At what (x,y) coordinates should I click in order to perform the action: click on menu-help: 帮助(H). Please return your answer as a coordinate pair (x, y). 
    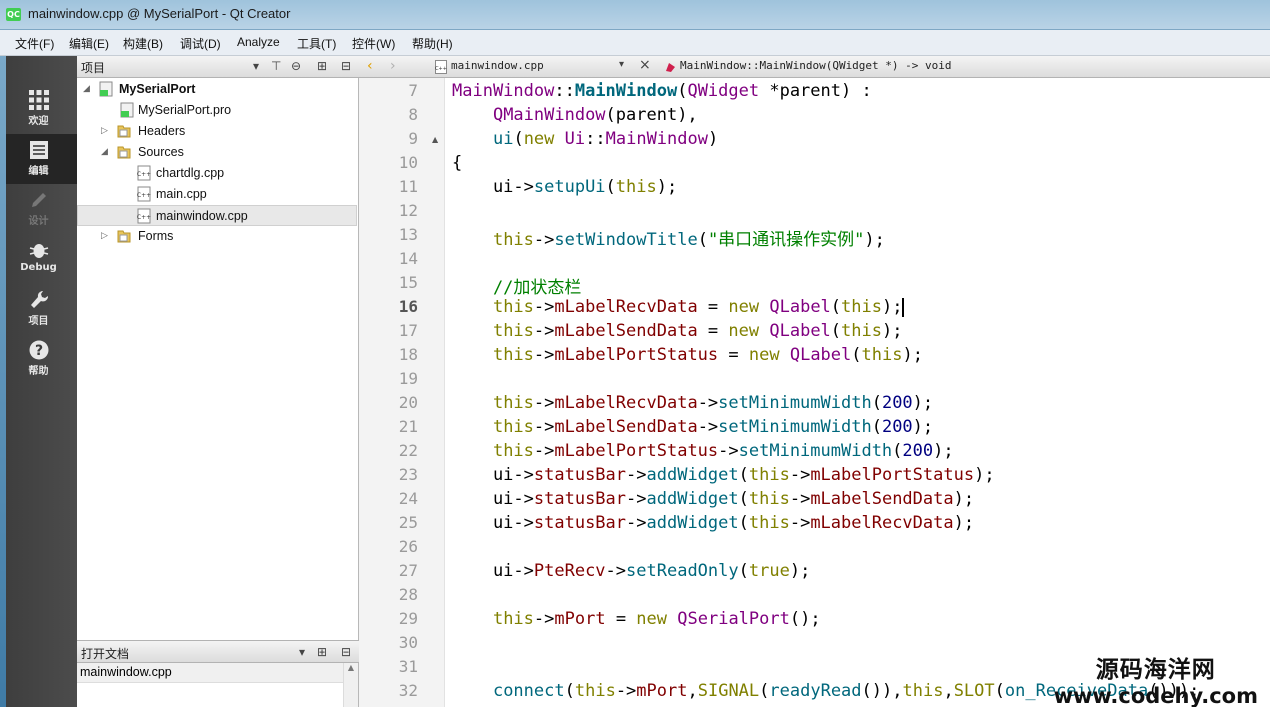
    Looking at the image, I should click on (432, 43).